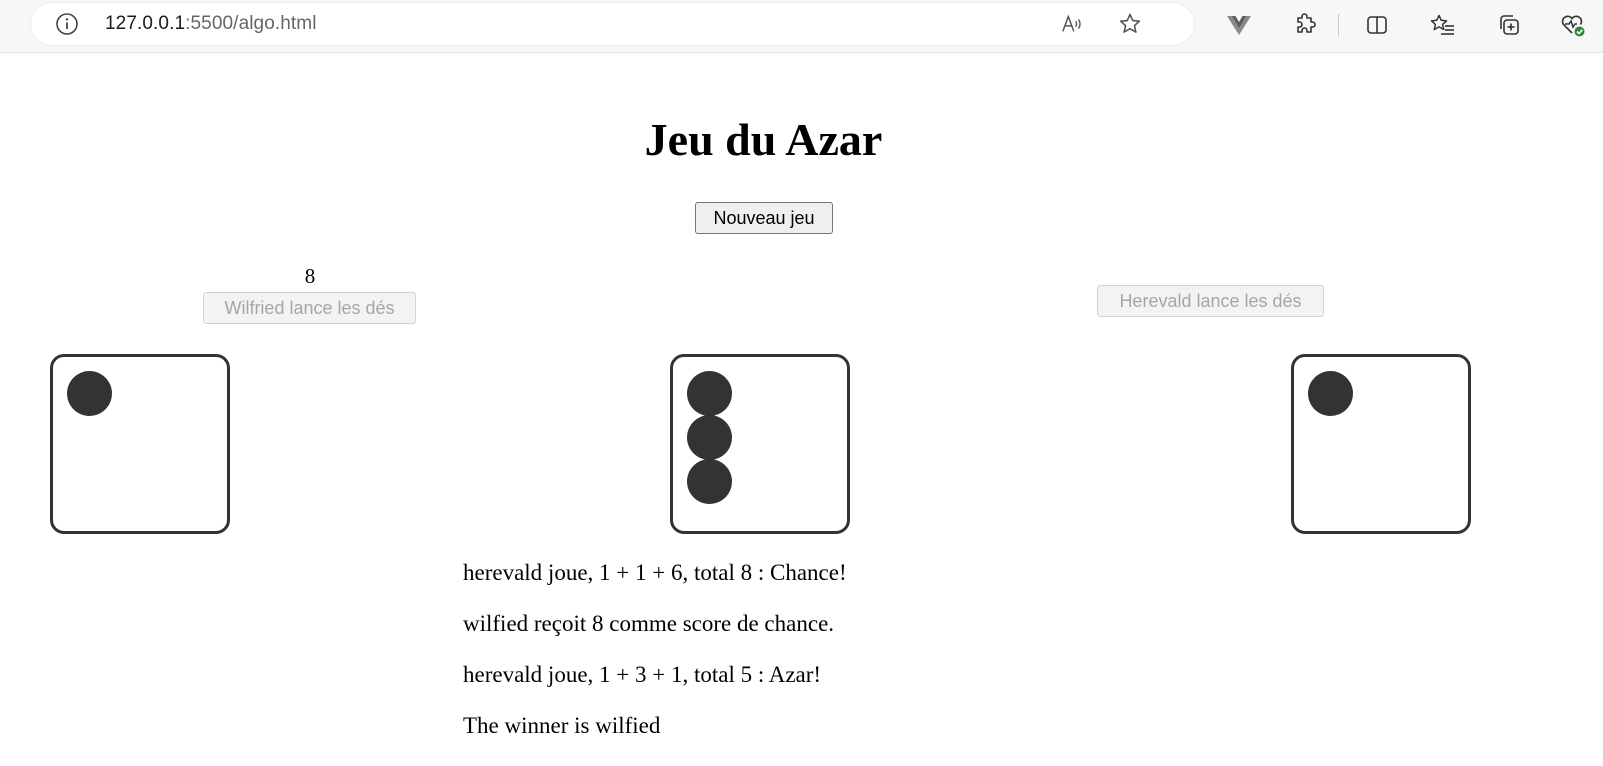 The width and height of the screenshot is (1603, 766). Describe the element at coordinates (67, 24) in the screenshot. I see `info-icon` at that location.